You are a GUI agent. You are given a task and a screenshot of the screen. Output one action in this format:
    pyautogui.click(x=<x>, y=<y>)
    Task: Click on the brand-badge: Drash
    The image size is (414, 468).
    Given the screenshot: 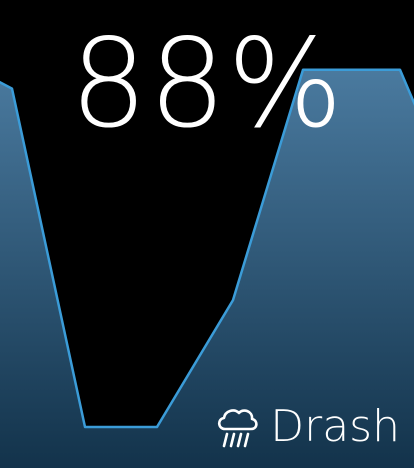 What is the action you would take?
    pyautogui.click(x=307, y=427)
    